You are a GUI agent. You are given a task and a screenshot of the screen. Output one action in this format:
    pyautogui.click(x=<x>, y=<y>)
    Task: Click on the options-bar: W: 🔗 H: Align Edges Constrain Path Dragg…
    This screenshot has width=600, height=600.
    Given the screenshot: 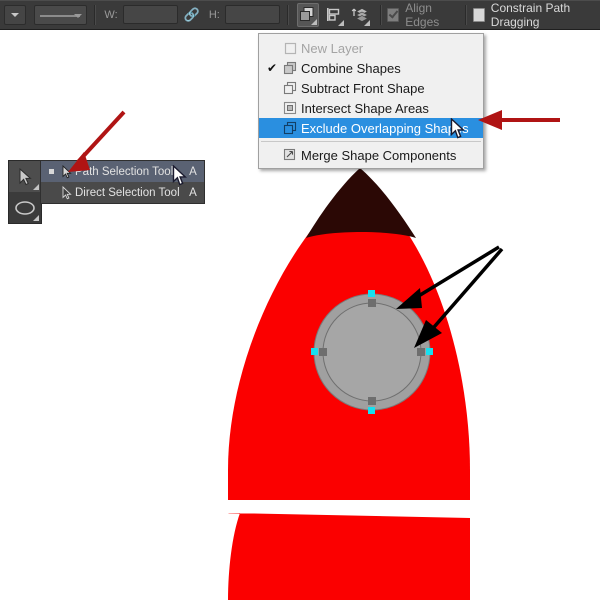 What is the action you would take?
    pyautogui.click(x=300, y=15)
    